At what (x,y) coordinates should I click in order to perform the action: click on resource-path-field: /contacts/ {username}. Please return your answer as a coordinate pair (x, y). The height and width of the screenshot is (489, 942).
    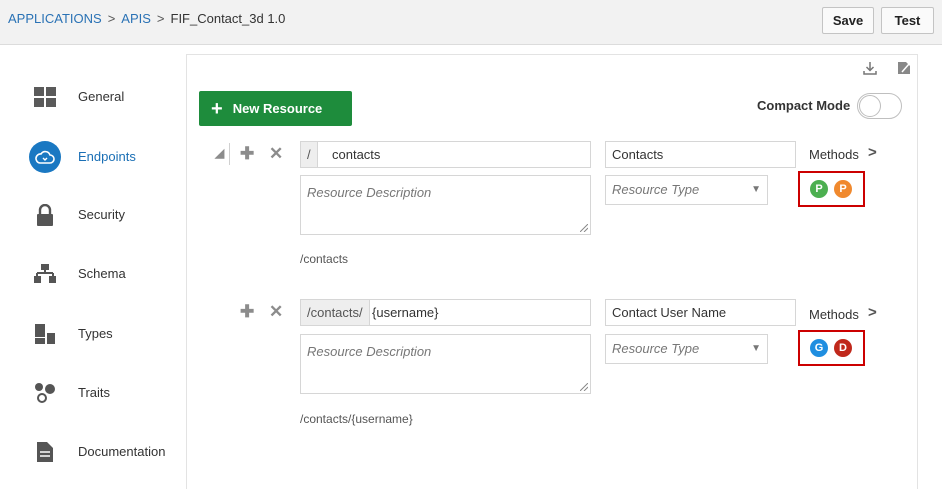
    Looking at the image, I should click on (445, 312).